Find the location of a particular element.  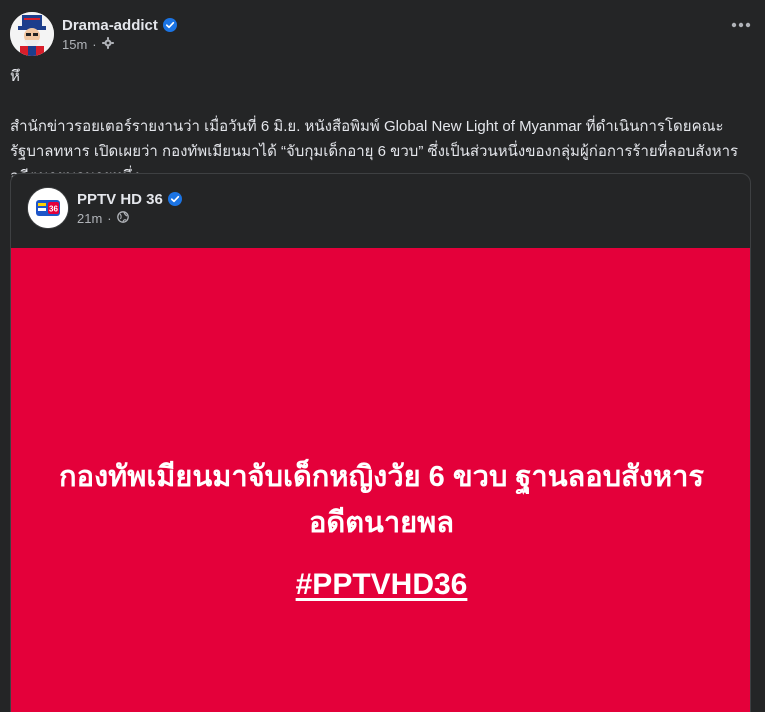

author-row: Drama-addict is located at coordinates (119, 25).